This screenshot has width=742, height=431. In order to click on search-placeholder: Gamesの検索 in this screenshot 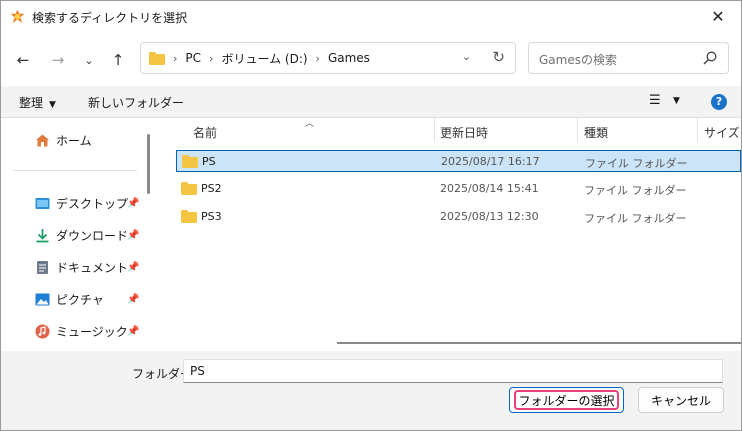, I will do `click(578, 60)`.